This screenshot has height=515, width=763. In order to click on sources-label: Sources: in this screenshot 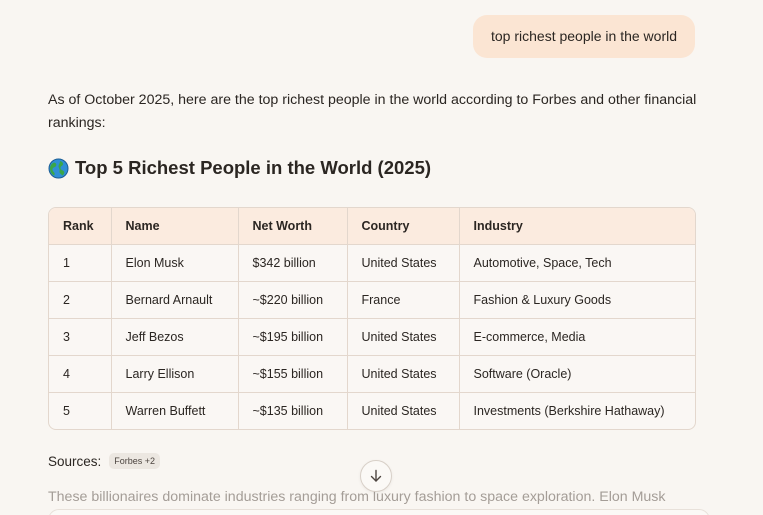, I will do `click(75, 461)`.